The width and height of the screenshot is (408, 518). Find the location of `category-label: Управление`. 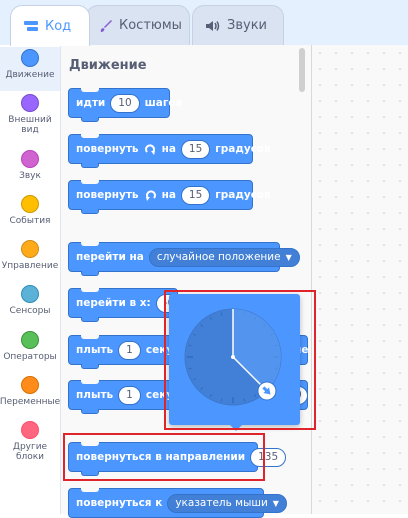

category-label: Управление is located at coordinates (30, 266).